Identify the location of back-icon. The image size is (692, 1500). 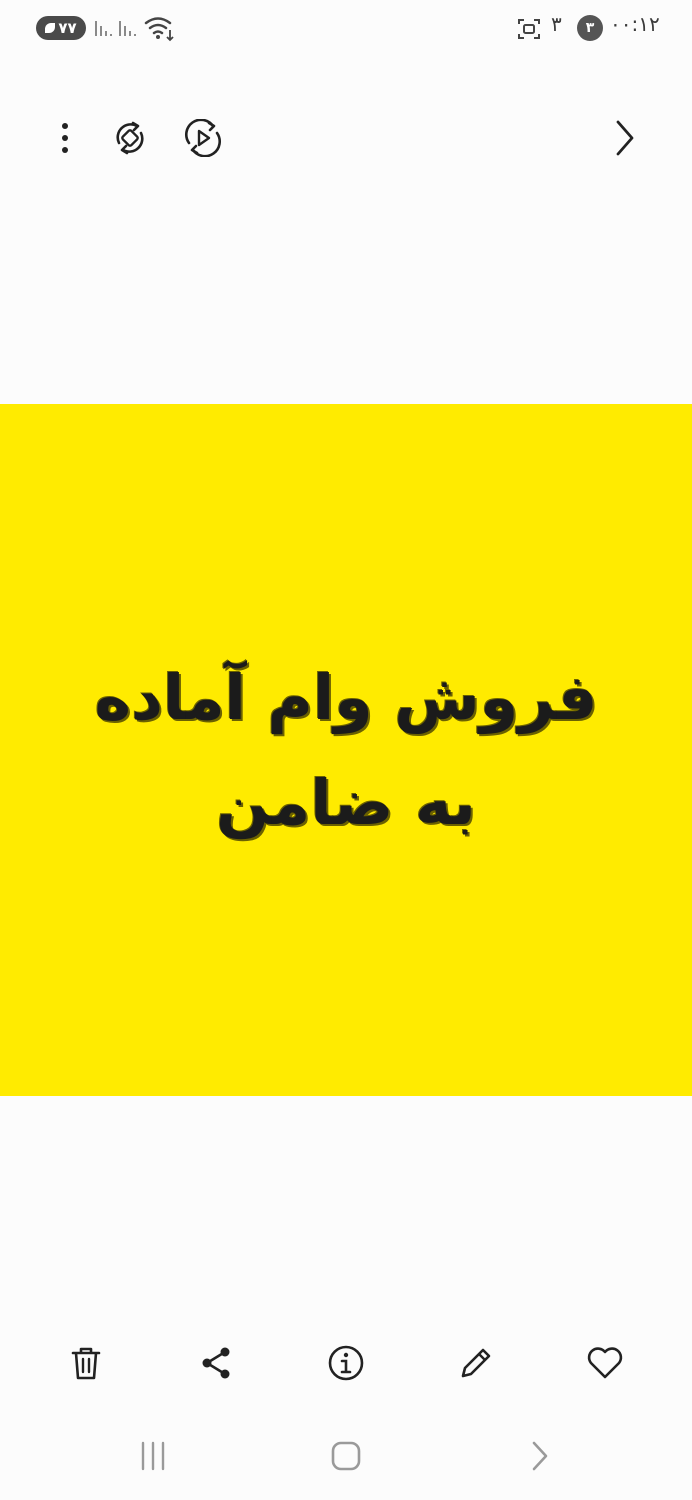
(540, 1456).